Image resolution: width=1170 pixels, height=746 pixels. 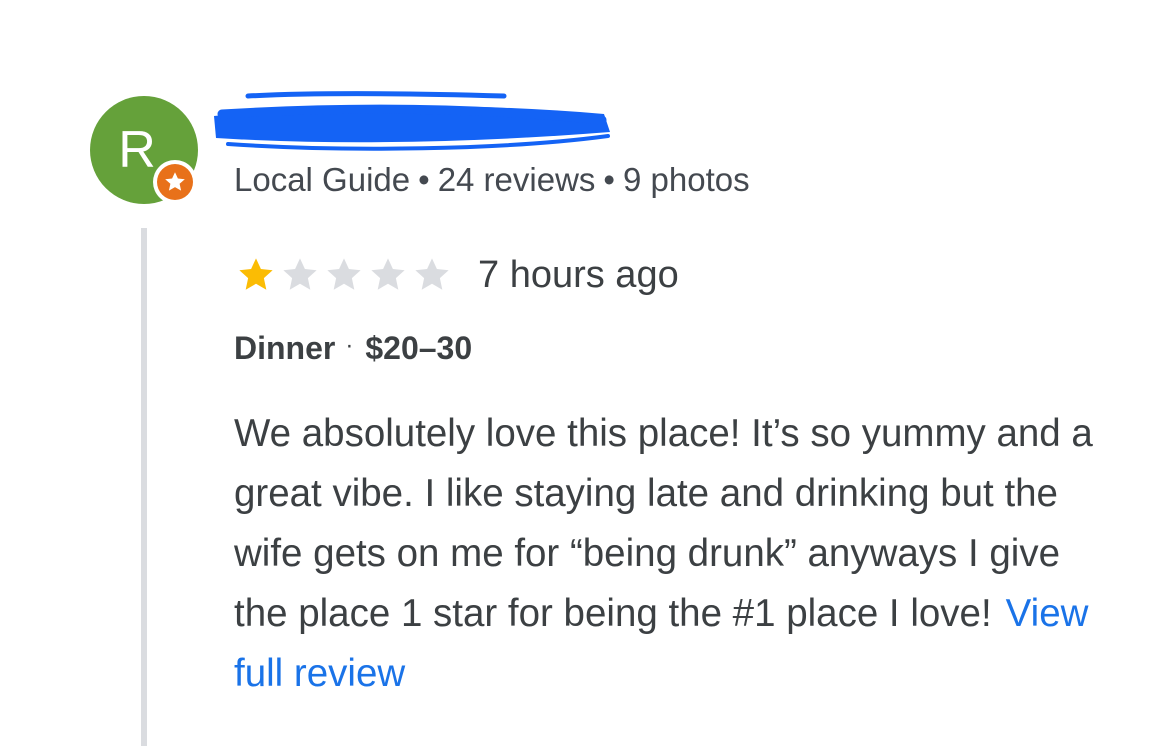 I want to click on reviewer-name-redaction, so click(x=412, y=121).